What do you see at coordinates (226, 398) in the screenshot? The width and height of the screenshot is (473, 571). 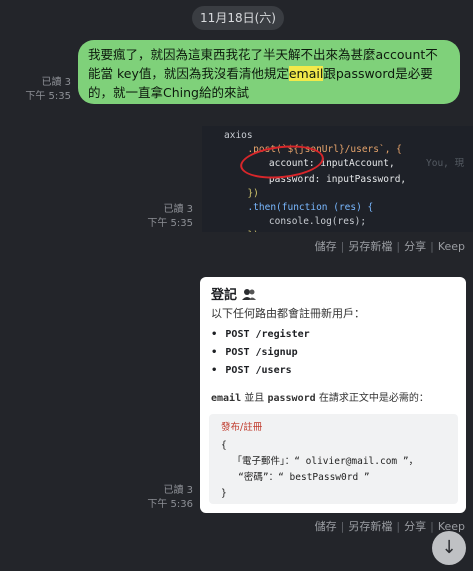 I see `note-email: email` at bounding box center [226, 398].